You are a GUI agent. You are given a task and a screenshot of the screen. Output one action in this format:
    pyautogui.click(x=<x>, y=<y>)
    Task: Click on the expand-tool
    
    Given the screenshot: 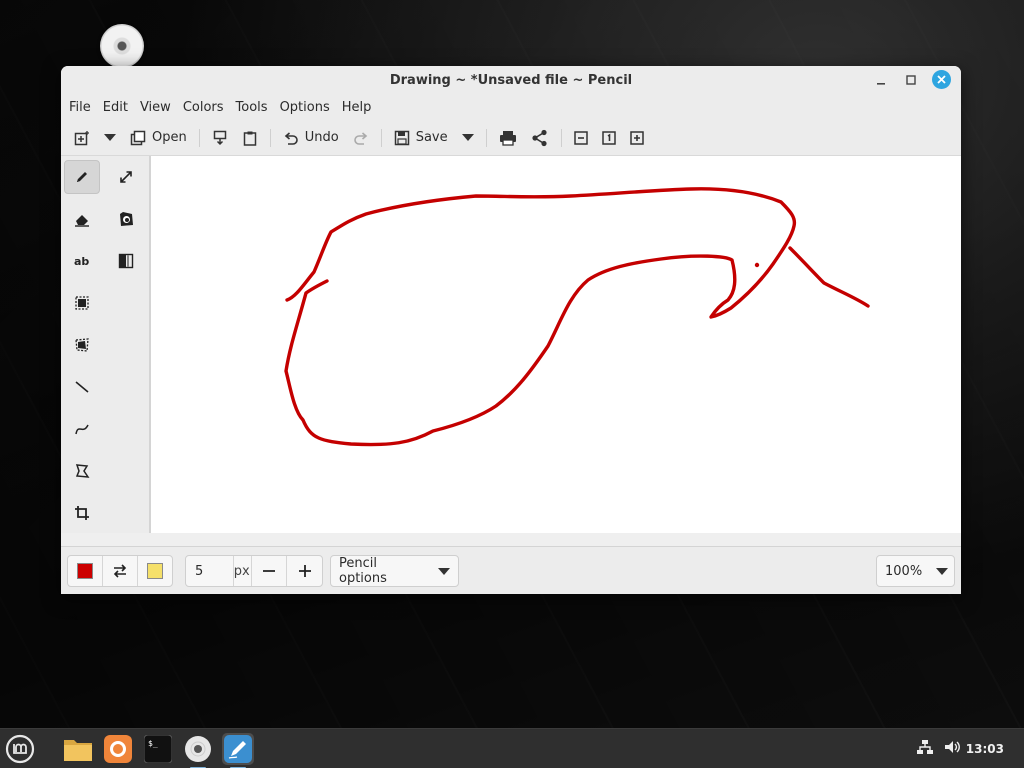 What is the action you would take?
    pyautogui.click(x=126, y=177)
    